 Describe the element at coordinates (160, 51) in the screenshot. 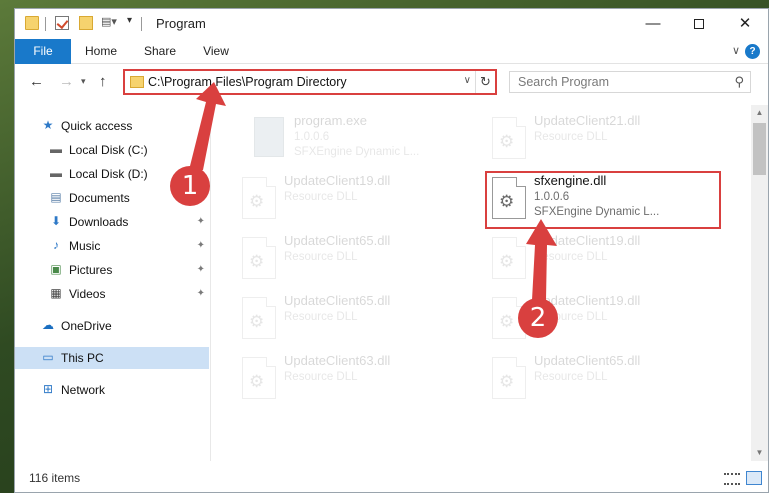

I see `tab-share: Share` at that location.